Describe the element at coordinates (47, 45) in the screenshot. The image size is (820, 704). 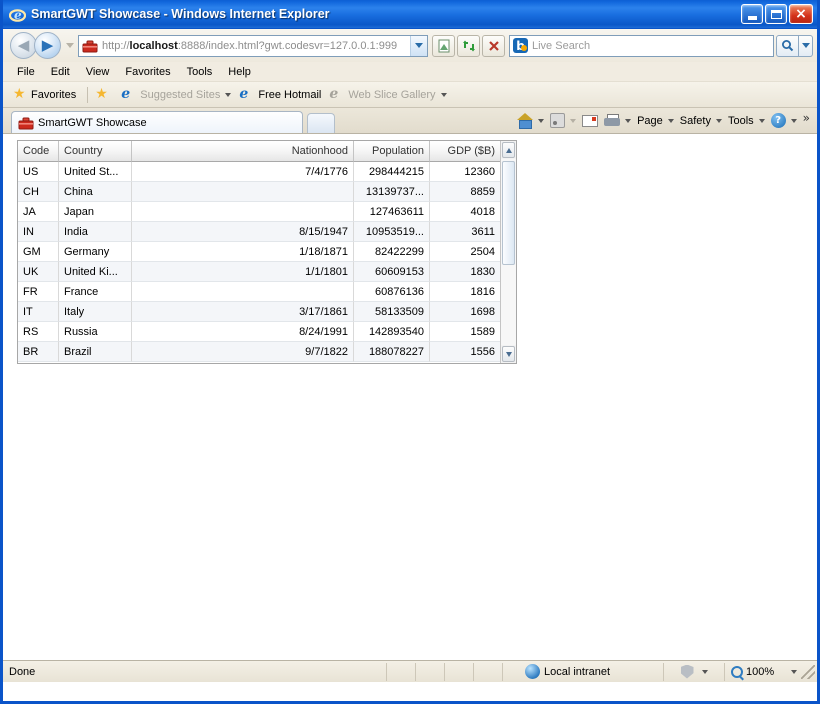
I see `forward-button: ▶` at that location.